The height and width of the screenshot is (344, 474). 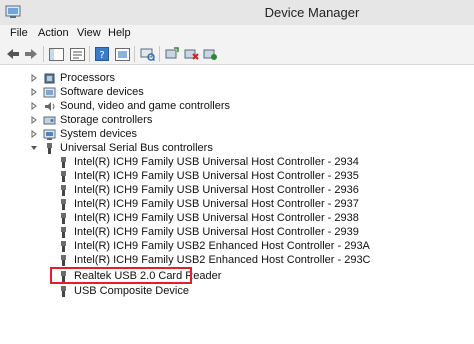 I want to click on tree-node-software-devices: Software devices, so click(x=87, y=92).